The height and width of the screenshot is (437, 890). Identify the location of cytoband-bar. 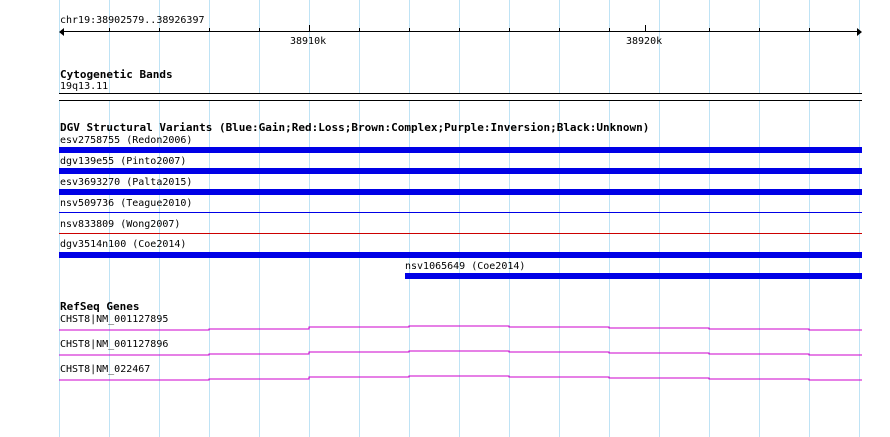
(460, 97).